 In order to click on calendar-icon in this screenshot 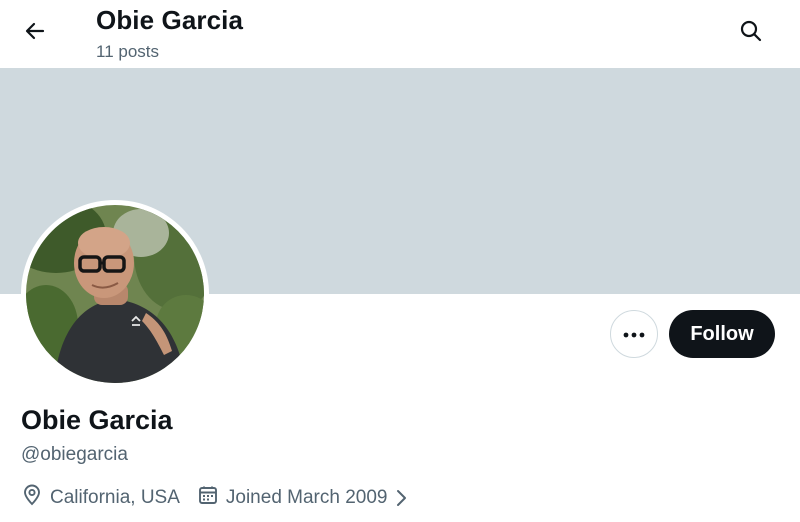, I will do `click(211, 498)`.